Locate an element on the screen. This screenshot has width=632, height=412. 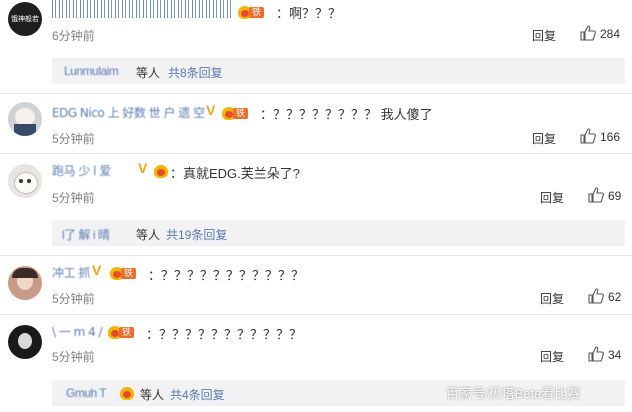
reply-summary-name: Gmuh T is located at coordinates (86, 393).